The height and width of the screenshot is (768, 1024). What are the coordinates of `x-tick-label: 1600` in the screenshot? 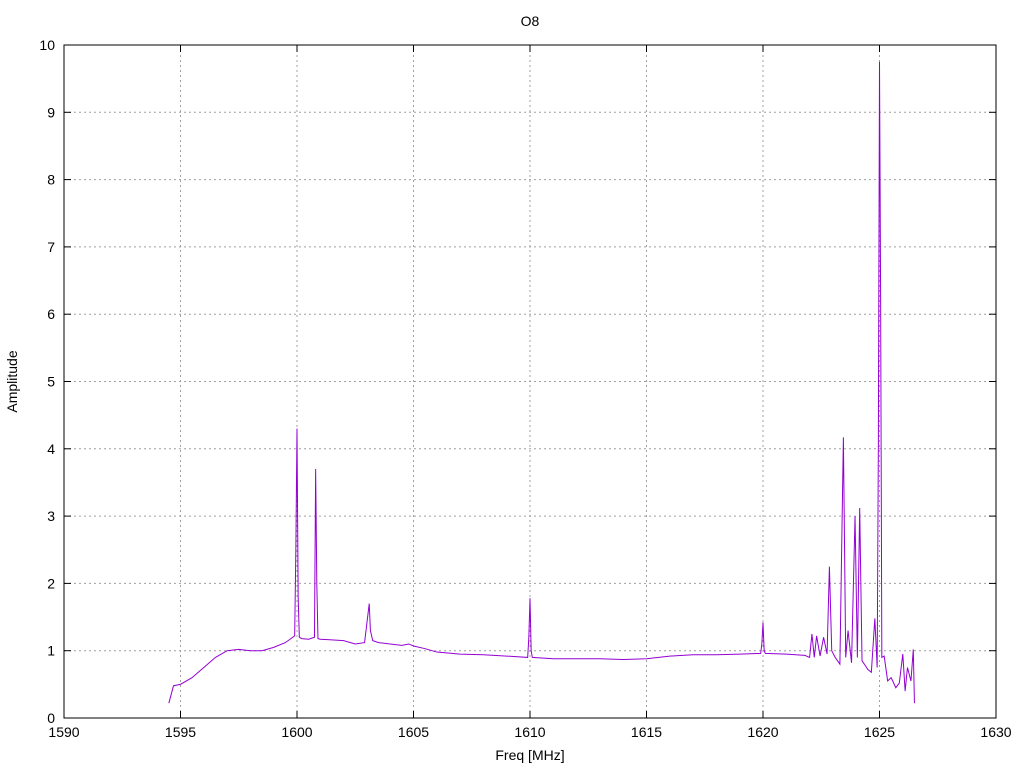 It's located at (296, 732).